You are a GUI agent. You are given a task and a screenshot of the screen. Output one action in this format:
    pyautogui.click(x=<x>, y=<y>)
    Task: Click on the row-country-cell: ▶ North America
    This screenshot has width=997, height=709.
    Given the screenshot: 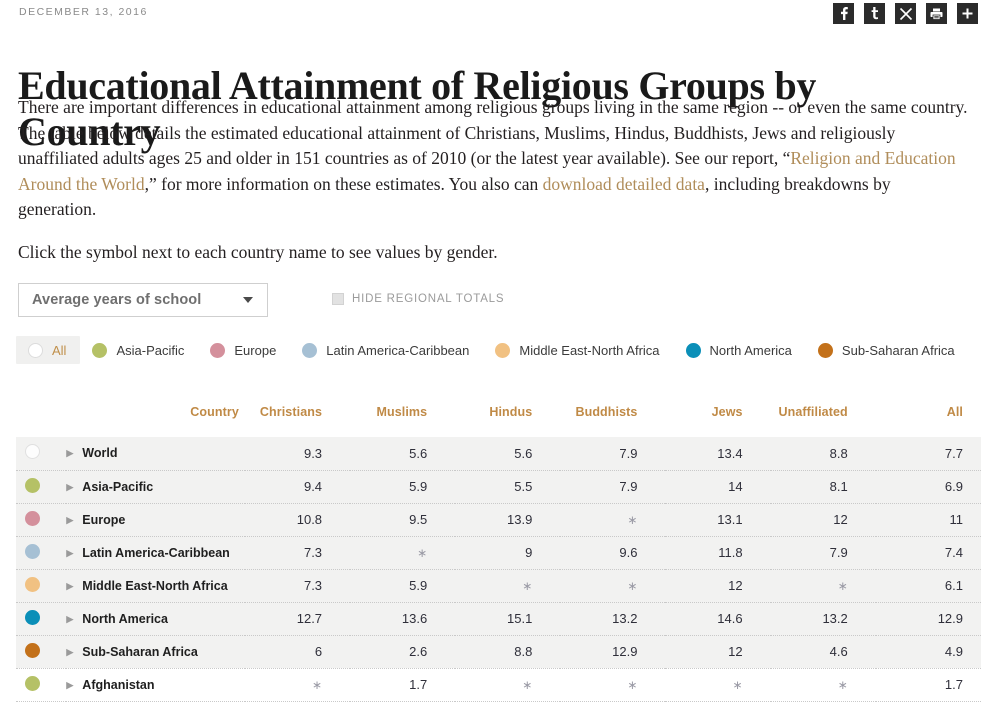 What is the action you would take?
    pyautogui.click(x=155, y=619)
    